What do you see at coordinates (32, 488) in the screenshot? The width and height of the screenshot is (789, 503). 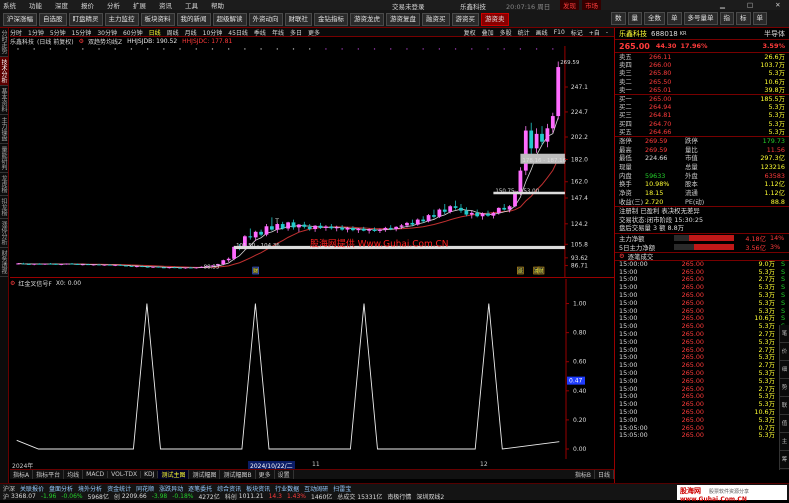 I see `status-tab: 关联报价` at bounding box center [32, 488].